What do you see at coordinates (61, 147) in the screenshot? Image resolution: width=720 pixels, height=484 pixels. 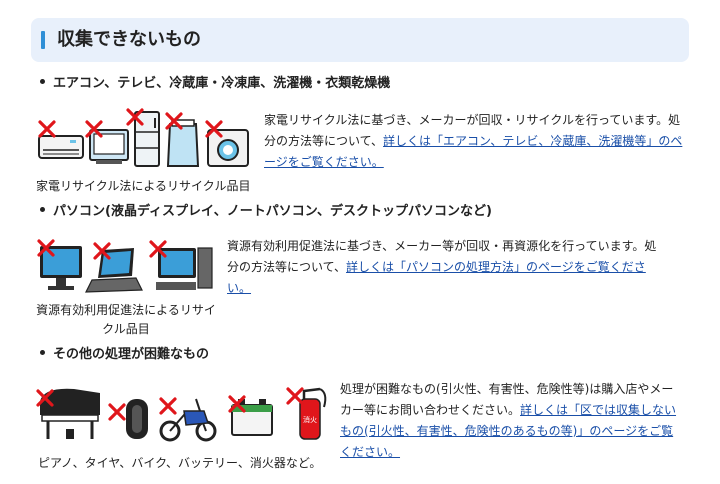 I see `air-conditioner-icon` at bounding box center [61, 147].